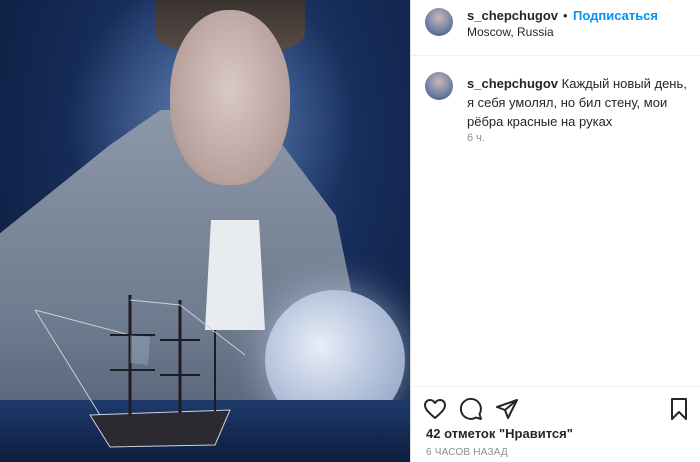 This screenshot has width=700, height=462. What do you see at coordinates (679, 409) in the screenshot?
I see `bookmark-icon` at bounding box center [679, 409].